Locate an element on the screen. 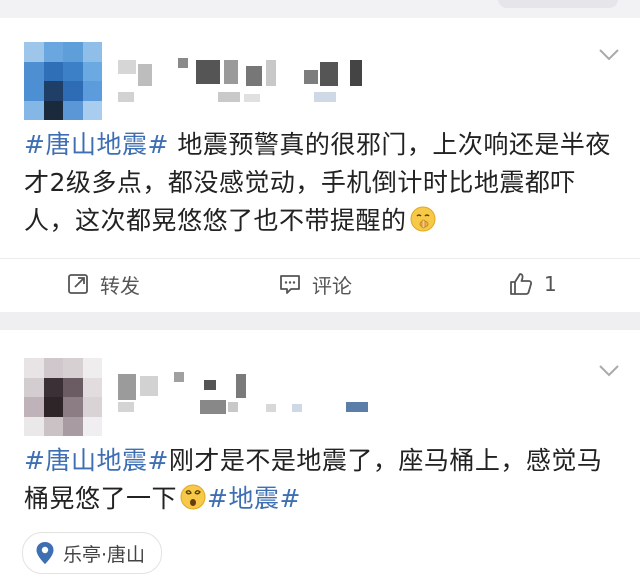 Image resolution: width=640 pixels, height=588 pixels. like-icon is located at coordinates (521, 284).